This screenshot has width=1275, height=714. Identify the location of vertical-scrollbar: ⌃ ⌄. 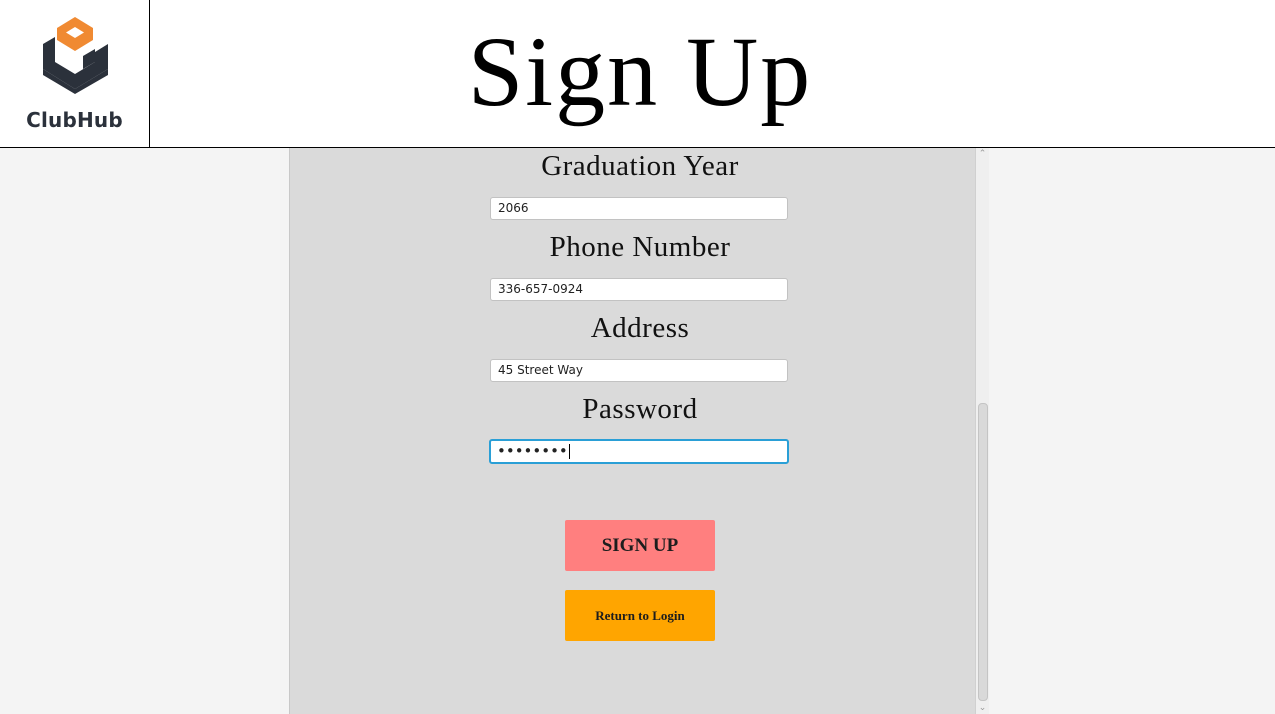
(982, 431).